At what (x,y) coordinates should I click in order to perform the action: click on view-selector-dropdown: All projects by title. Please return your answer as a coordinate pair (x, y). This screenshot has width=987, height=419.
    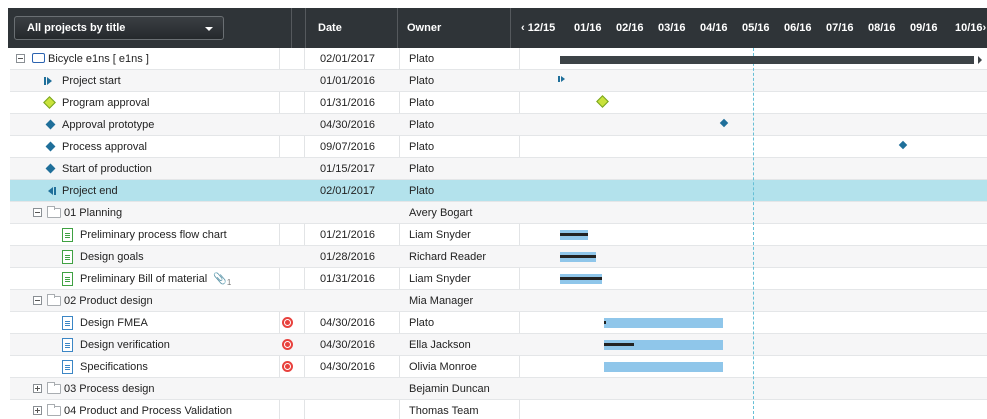
    Looking at the image, I should click on (119, 28).